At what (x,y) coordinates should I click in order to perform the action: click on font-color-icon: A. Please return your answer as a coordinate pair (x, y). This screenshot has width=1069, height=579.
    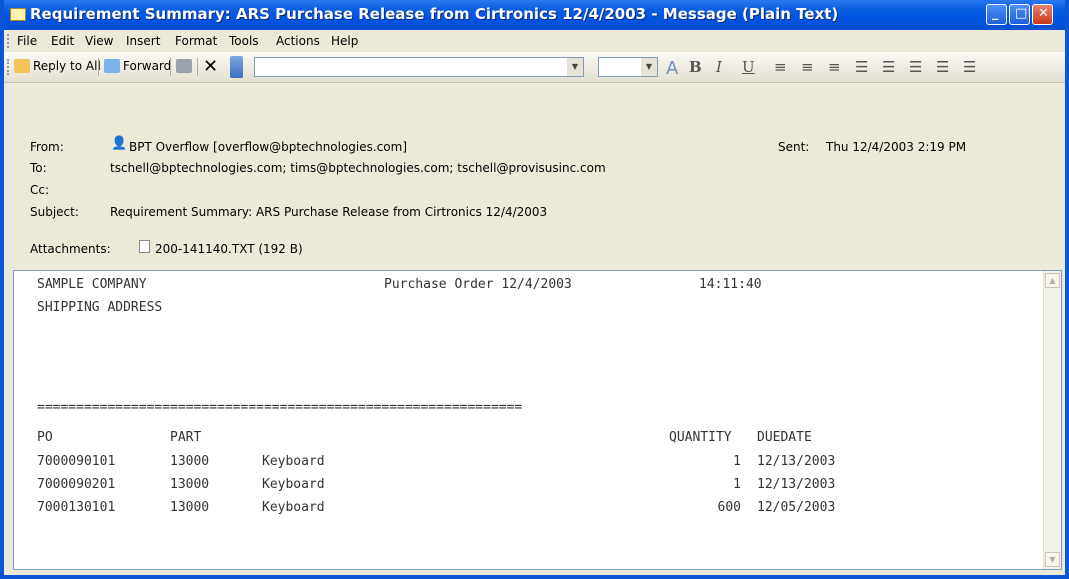
    Looking at the image, I should click on (672, 68).